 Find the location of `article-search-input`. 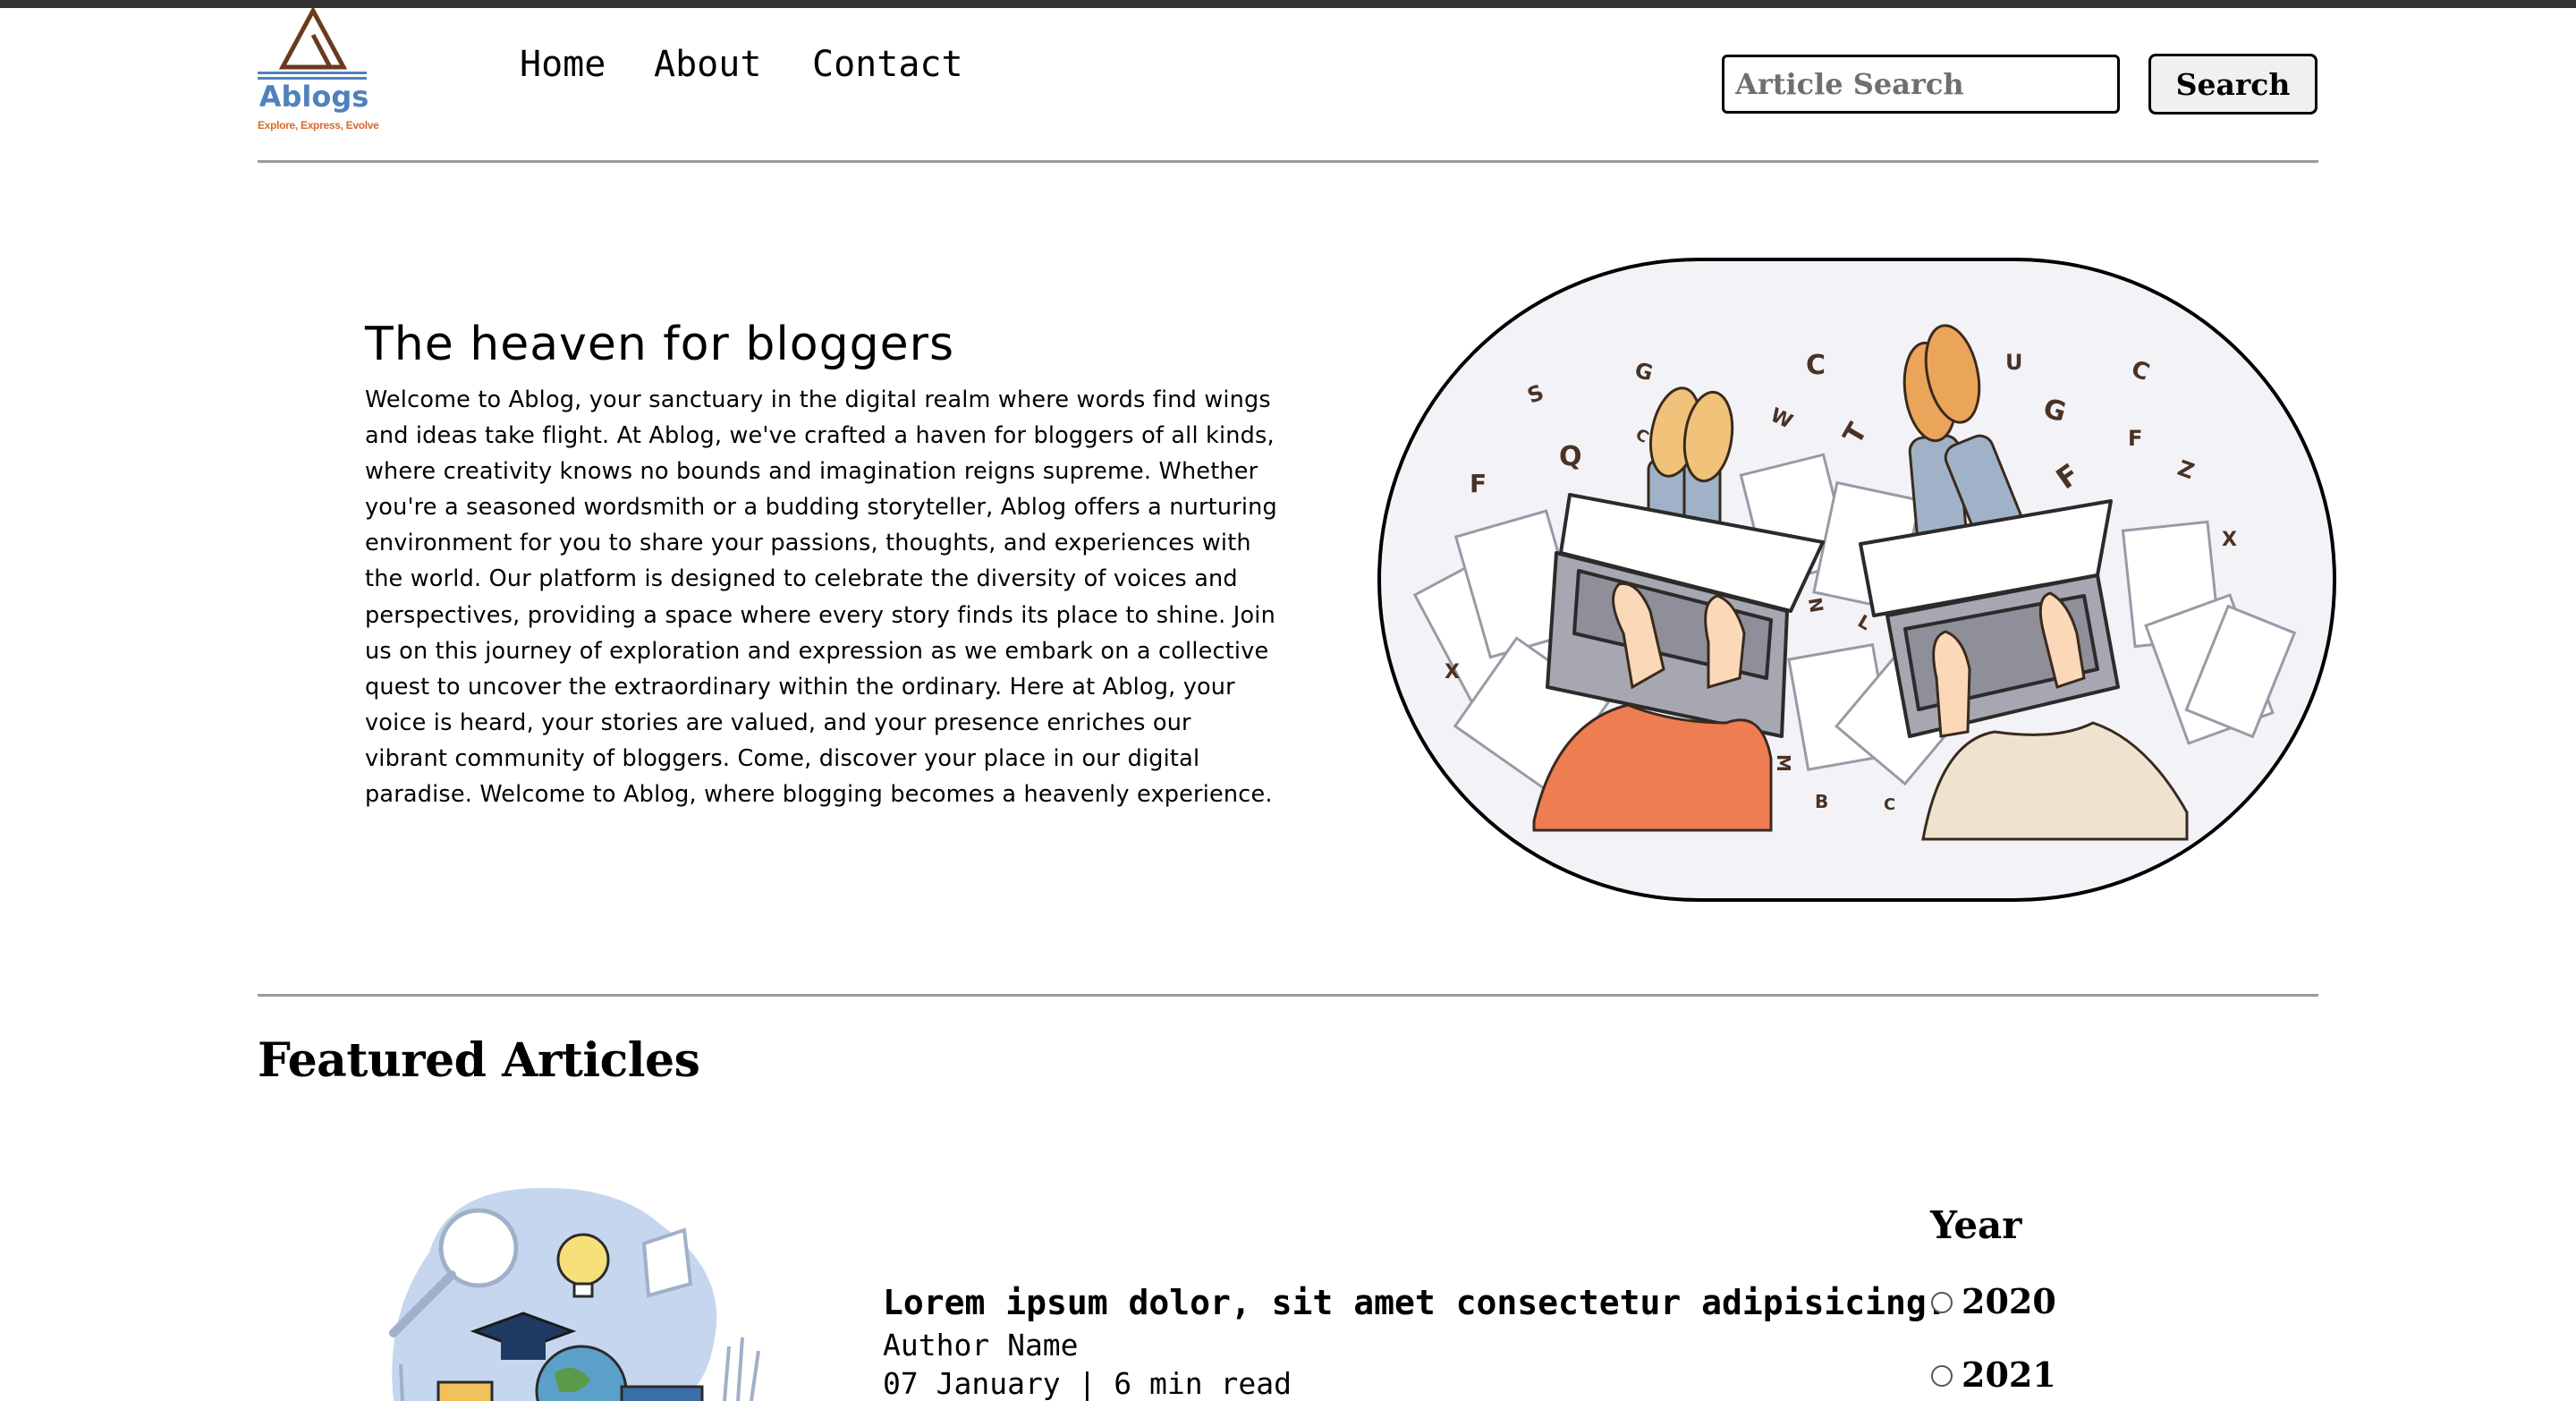

article-search-input is located at coordinates (1921, 84).